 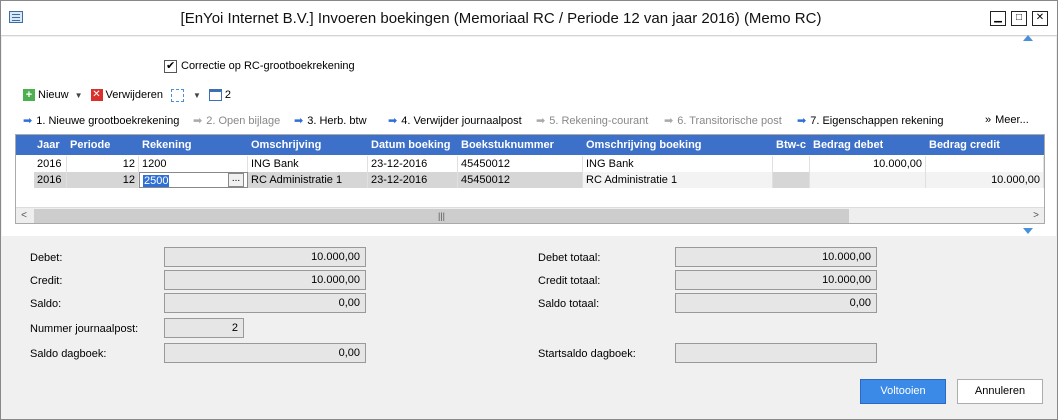 I want to click on cell-omschrijving: RC Administratie 1, so click(x=308, y=180).